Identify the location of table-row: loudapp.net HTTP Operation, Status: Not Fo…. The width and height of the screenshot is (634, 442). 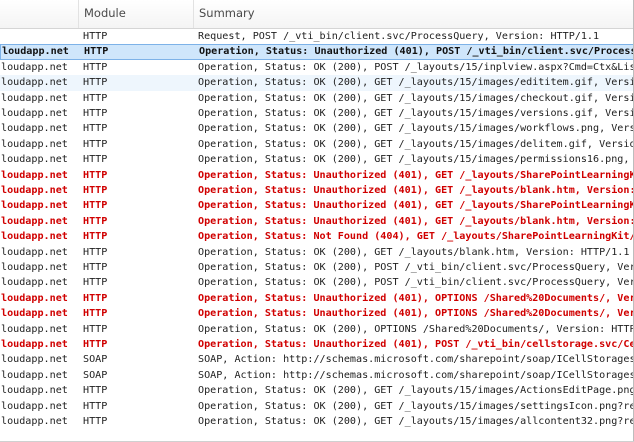
(317, 236).